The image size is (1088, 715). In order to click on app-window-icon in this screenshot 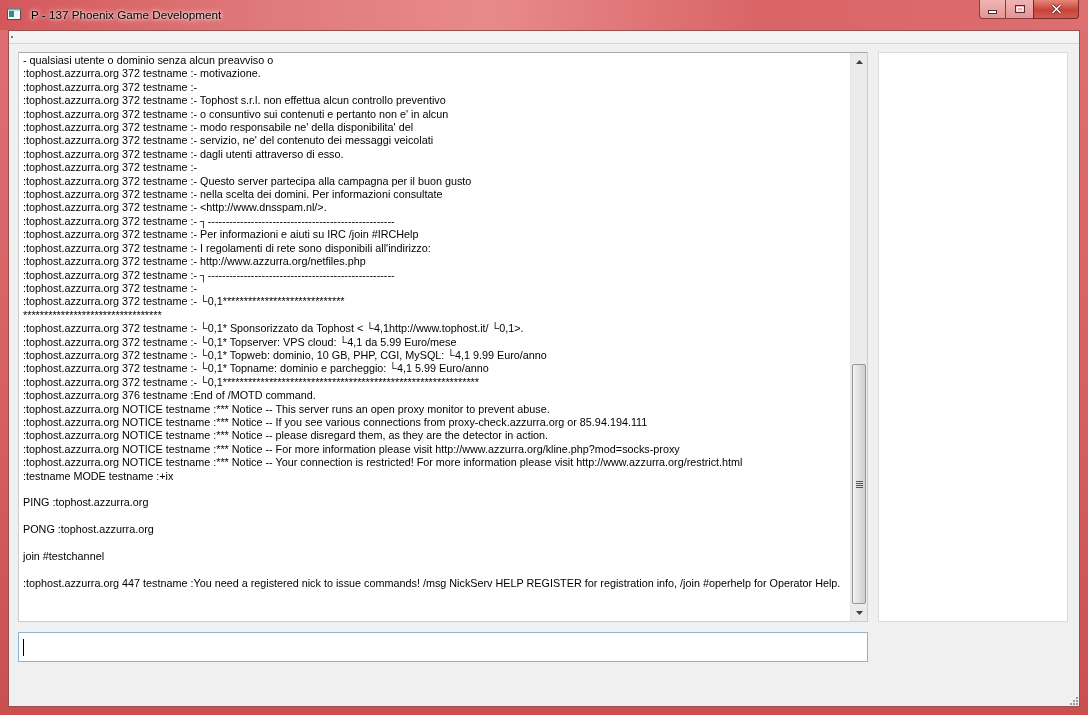, I will do `click(14, 14)`.